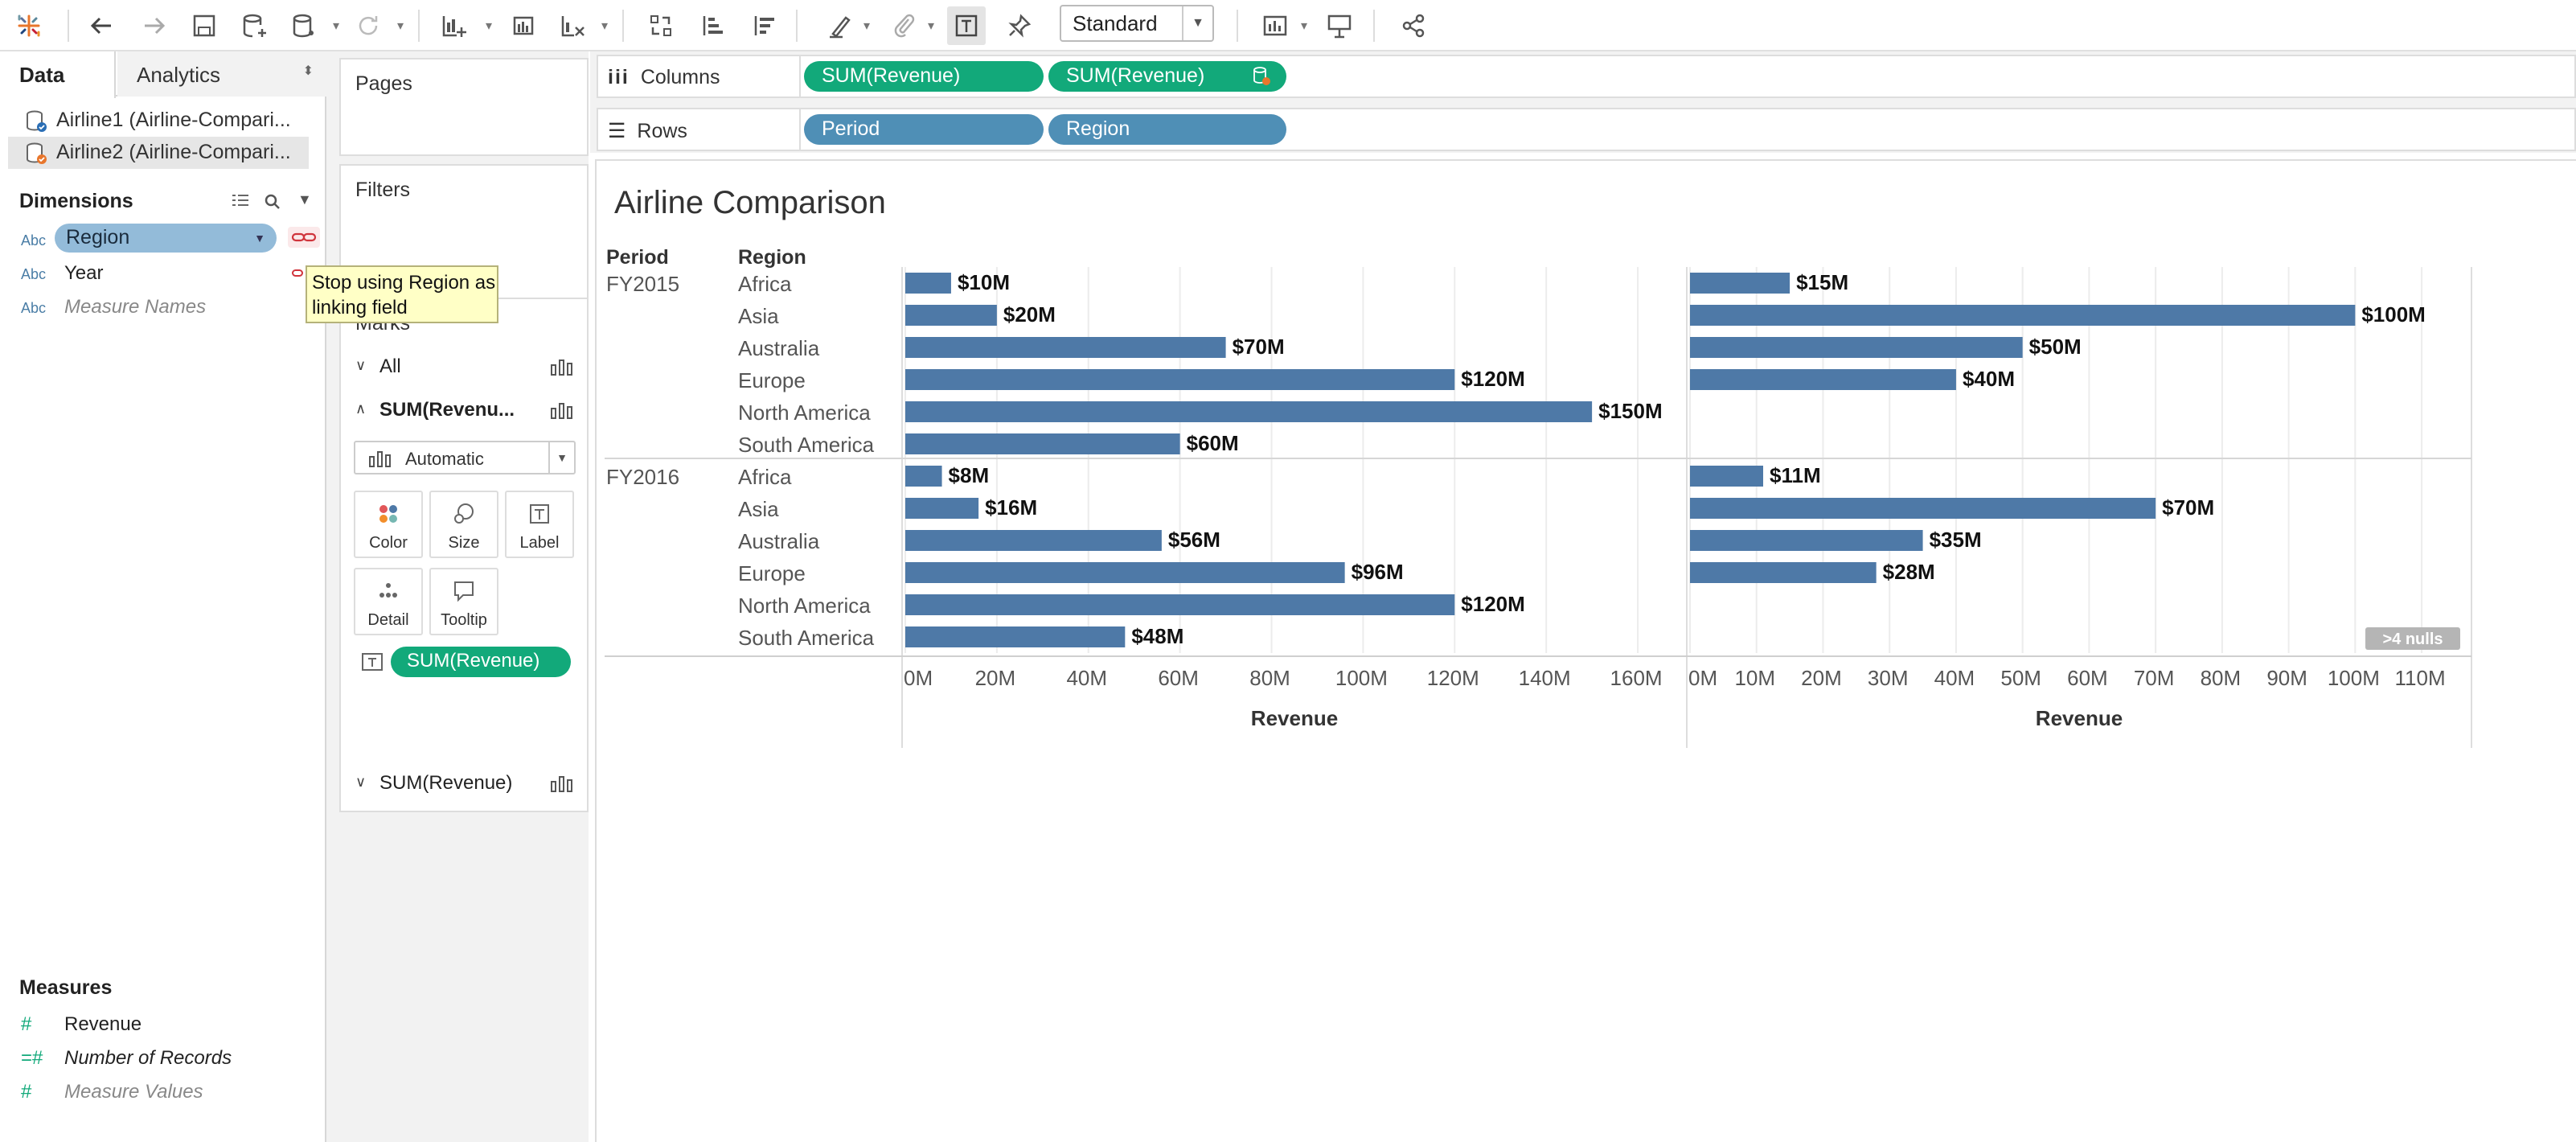 The height and width of the screenshot is (1142, 2576). Describe the element at coordinates (272, 204) in the screenshot. I see `search-icon` at that location.